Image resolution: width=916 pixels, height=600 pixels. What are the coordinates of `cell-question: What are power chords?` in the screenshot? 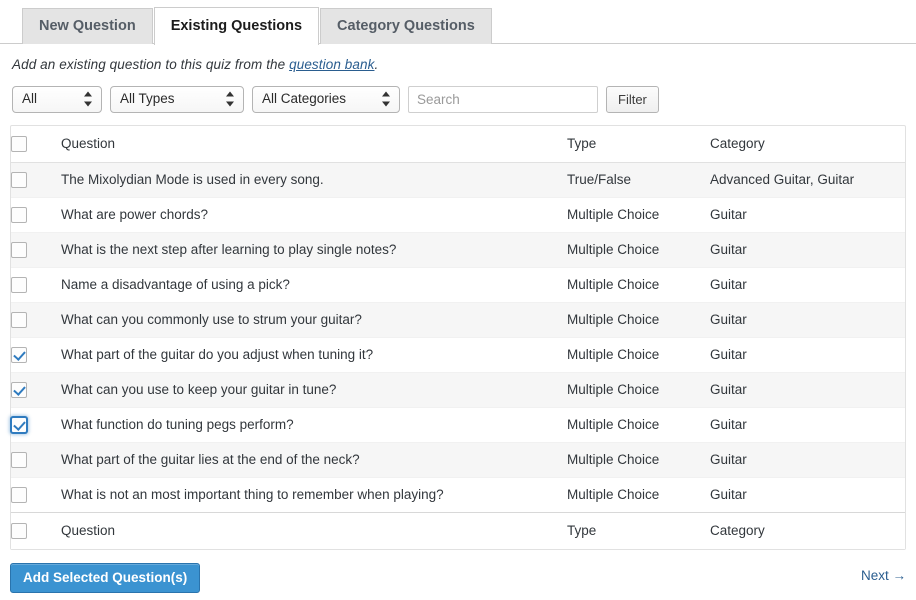 It's located at (314, 215).